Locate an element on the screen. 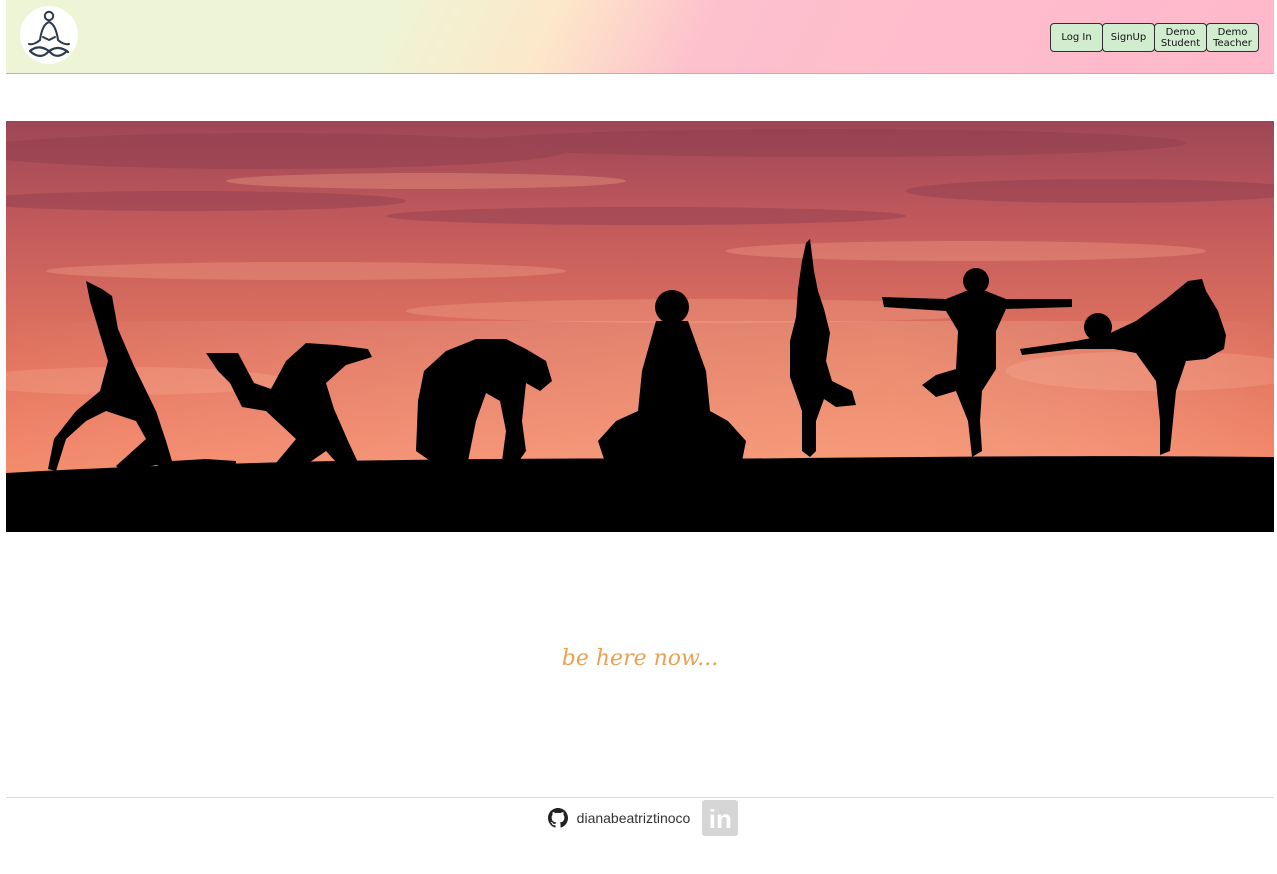  demo-teacher-button: Demo Teacher is located at coordinates (1232, 37).